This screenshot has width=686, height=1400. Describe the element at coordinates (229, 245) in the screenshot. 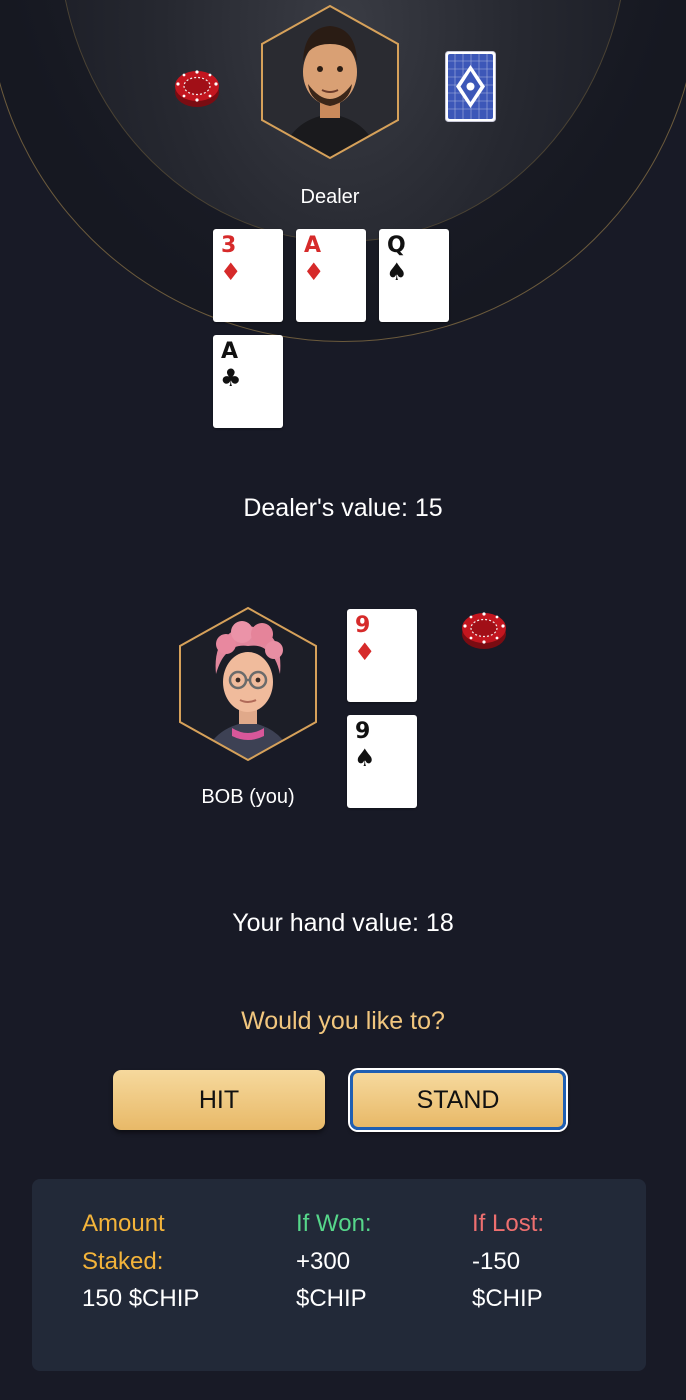

I see `card-rank: 3` at that location.